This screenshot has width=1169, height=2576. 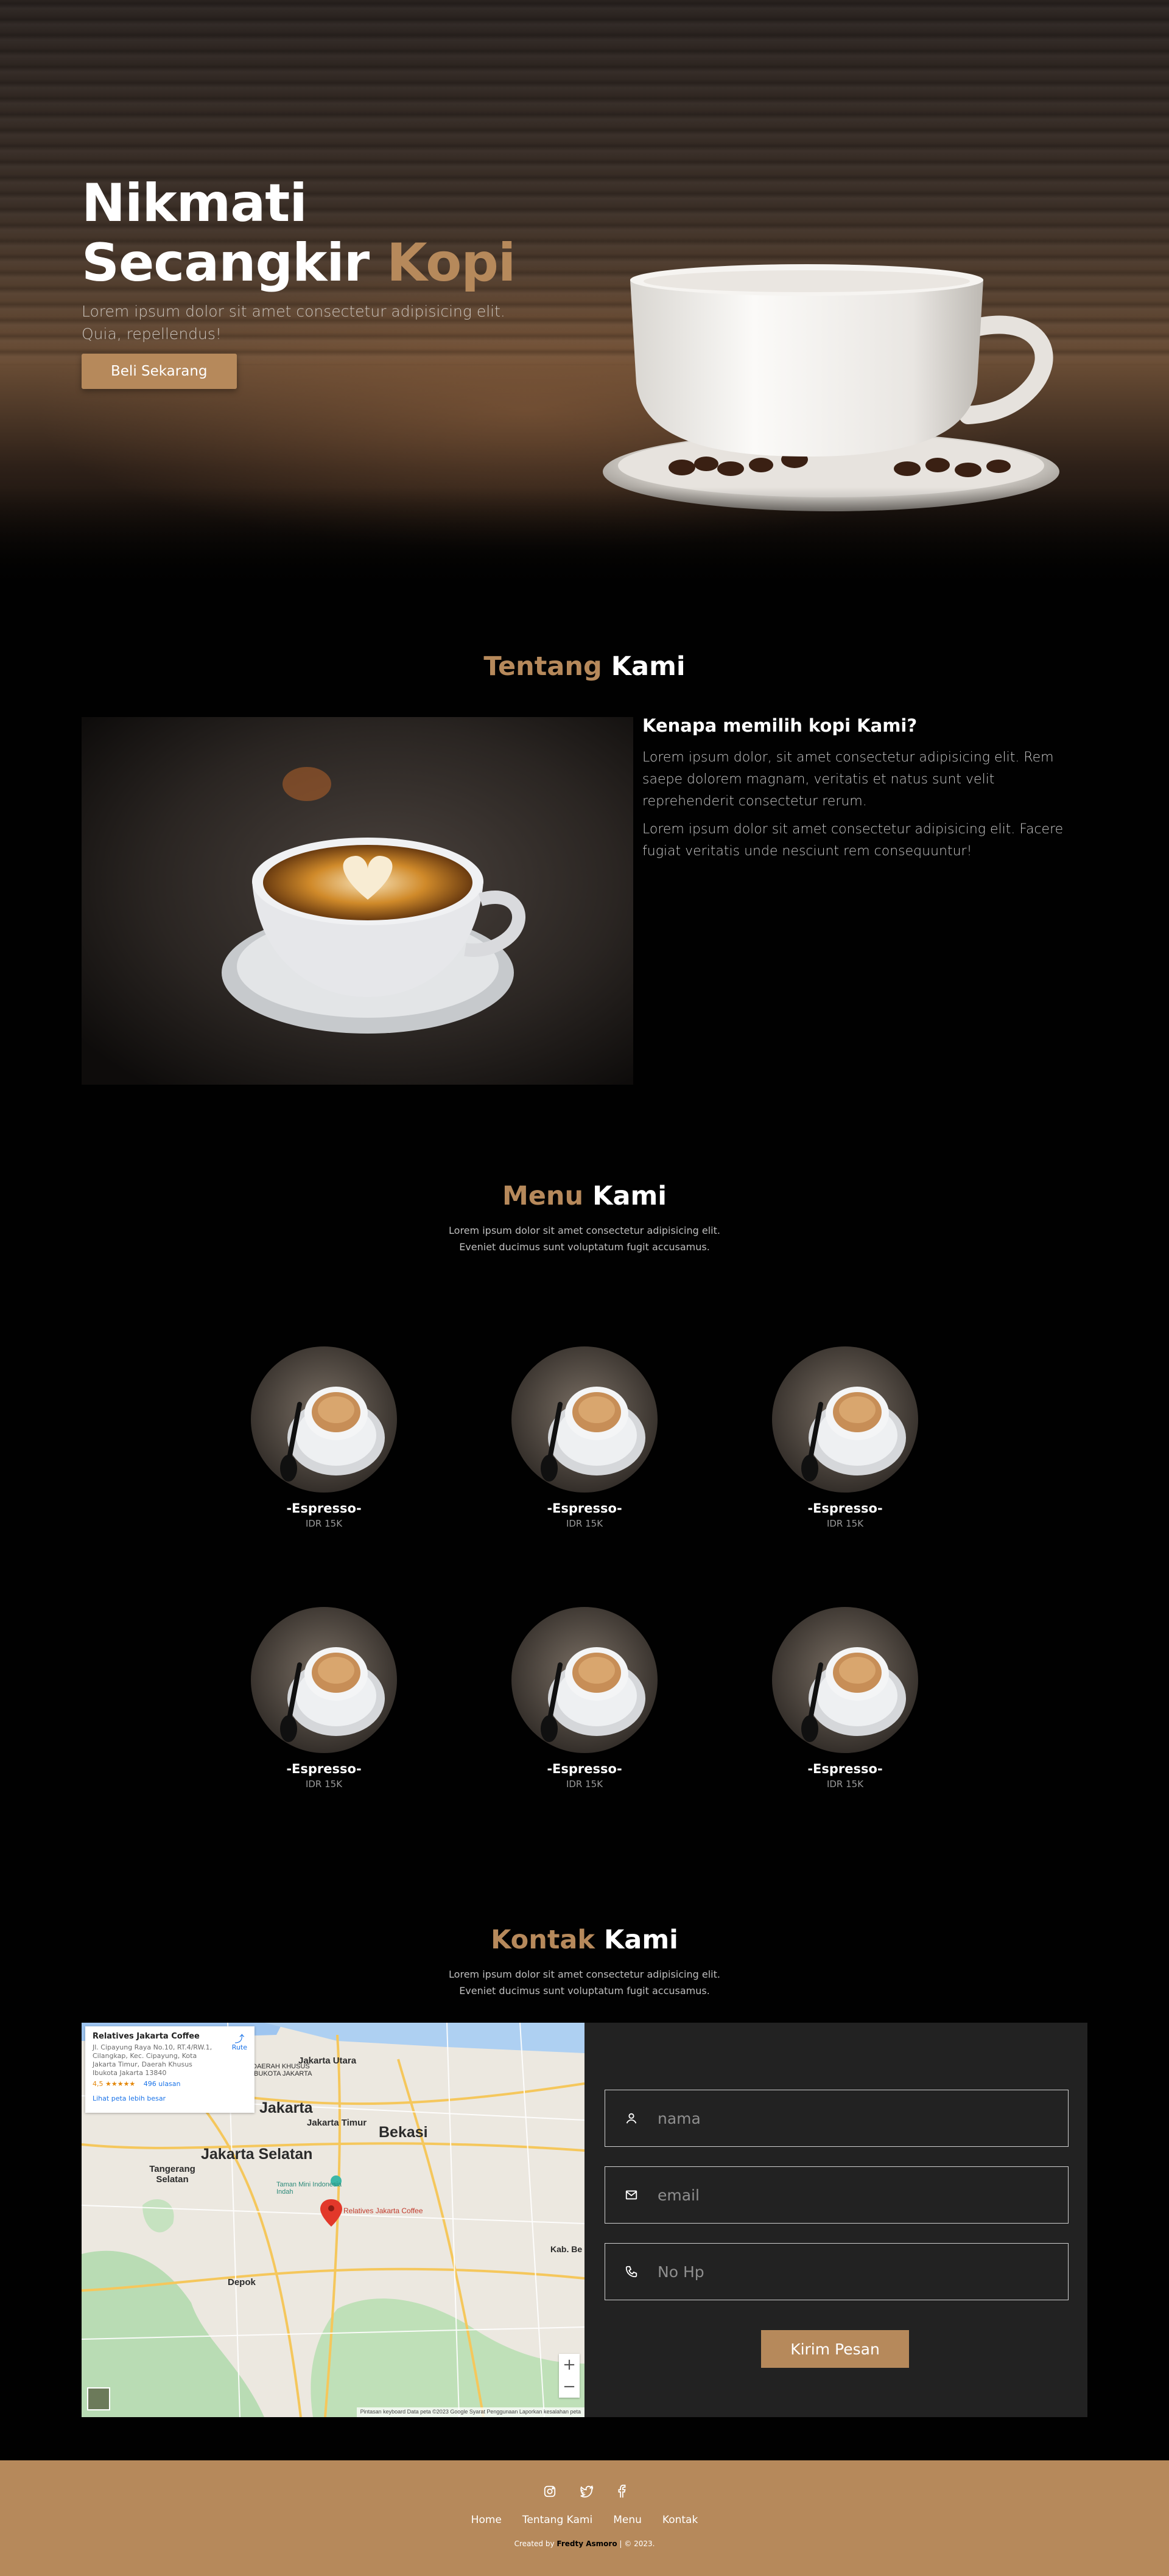 What do you see at coordinates (239, 2047) in the screenshot?
I see `map-route-label: Rute` at bounding box center [239, 2047].